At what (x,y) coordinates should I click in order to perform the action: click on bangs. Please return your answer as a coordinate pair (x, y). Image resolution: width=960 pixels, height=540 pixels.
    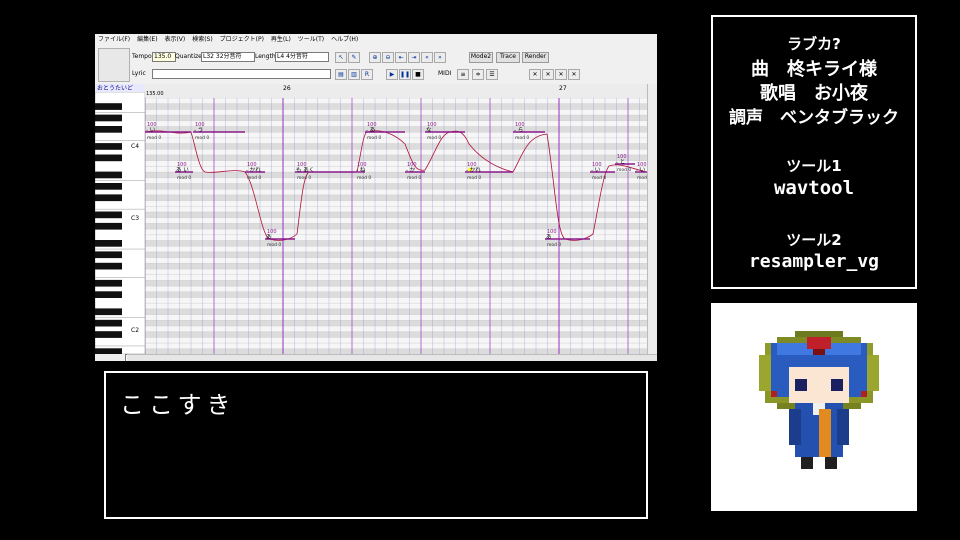
    Looking at the image, I should click on (819, 364).